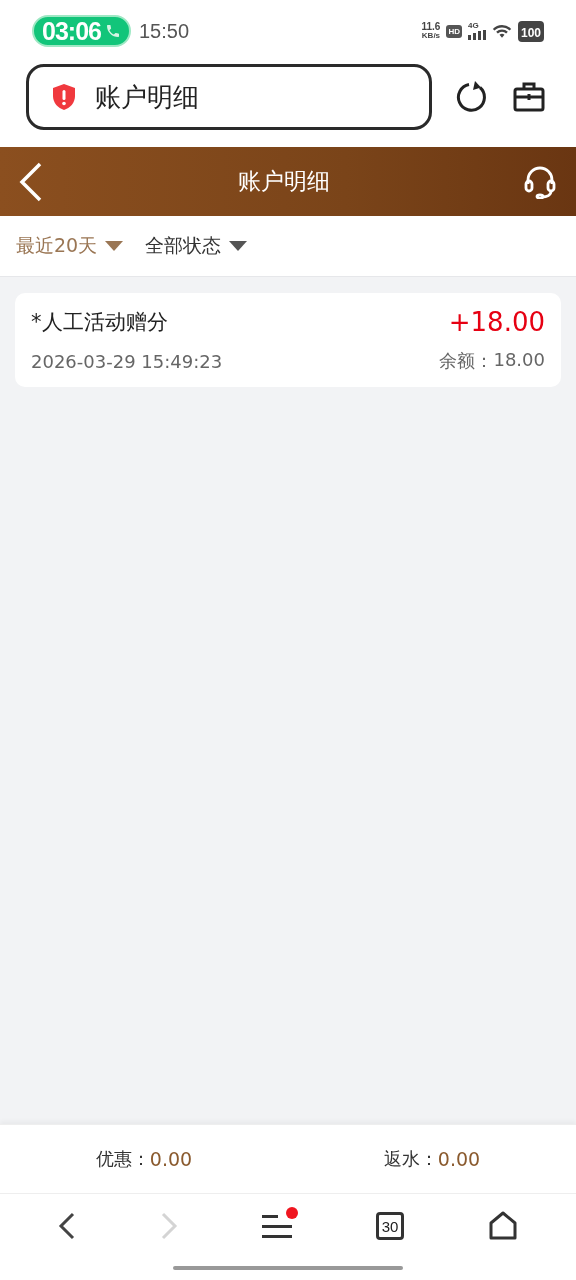 This screenshot has height=1280, width=576. What do you see at coordinates (503, 1226) in the screenshot?
I see `home-icon` at bounding box center [503, 1226].